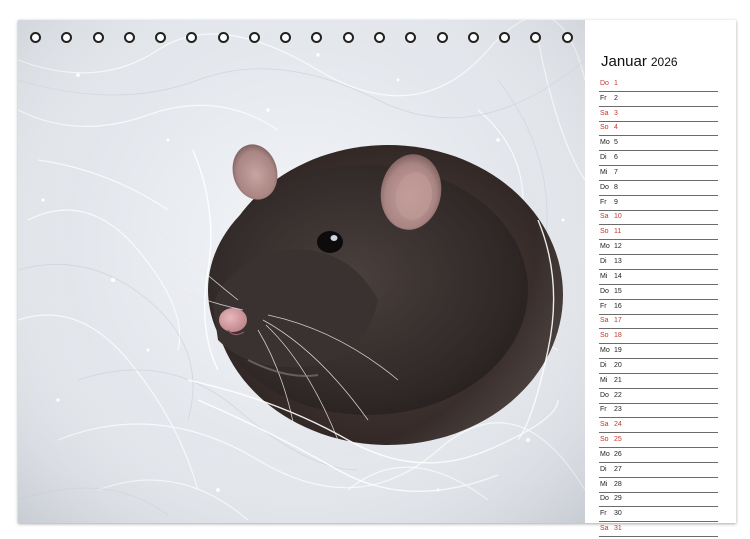 Image resolution: width=750 pixels, height=539 pixels. I want to click on day-row: Mo 5, so click(658, 144).